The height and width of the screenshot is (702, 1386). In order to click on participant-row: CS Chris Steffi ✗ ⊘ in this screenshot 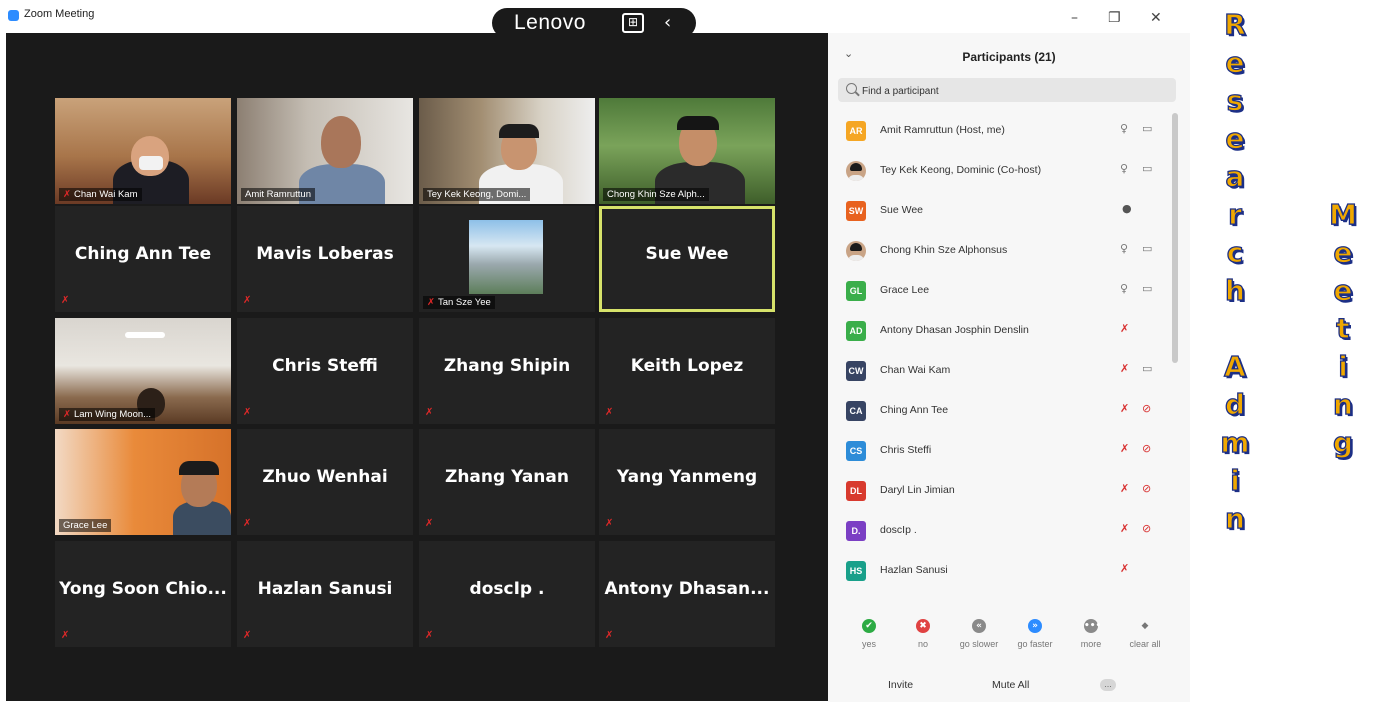, I will do `click(1000, 453)`.